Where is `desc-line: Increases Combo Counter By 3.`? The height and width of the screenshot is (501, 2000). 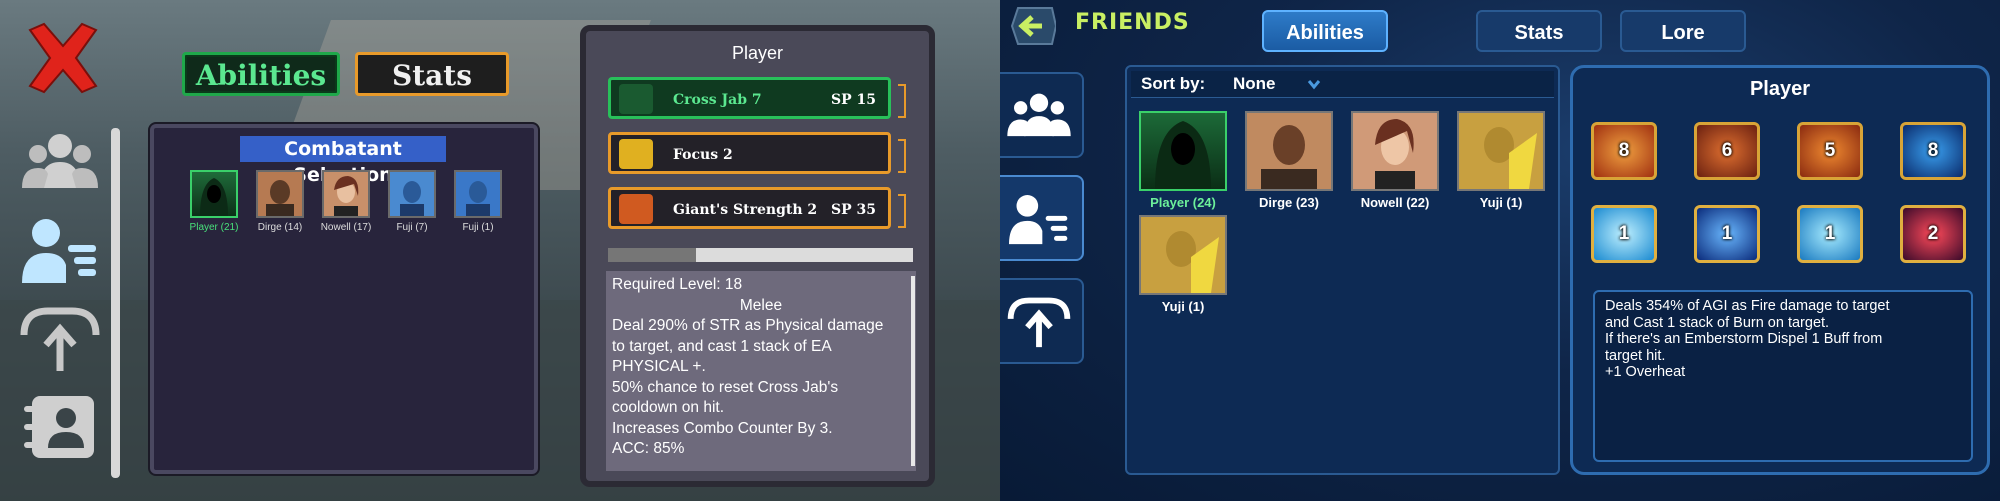
desc-line: Increases Combo Counter By 3. is located at coordinates (722, 428).